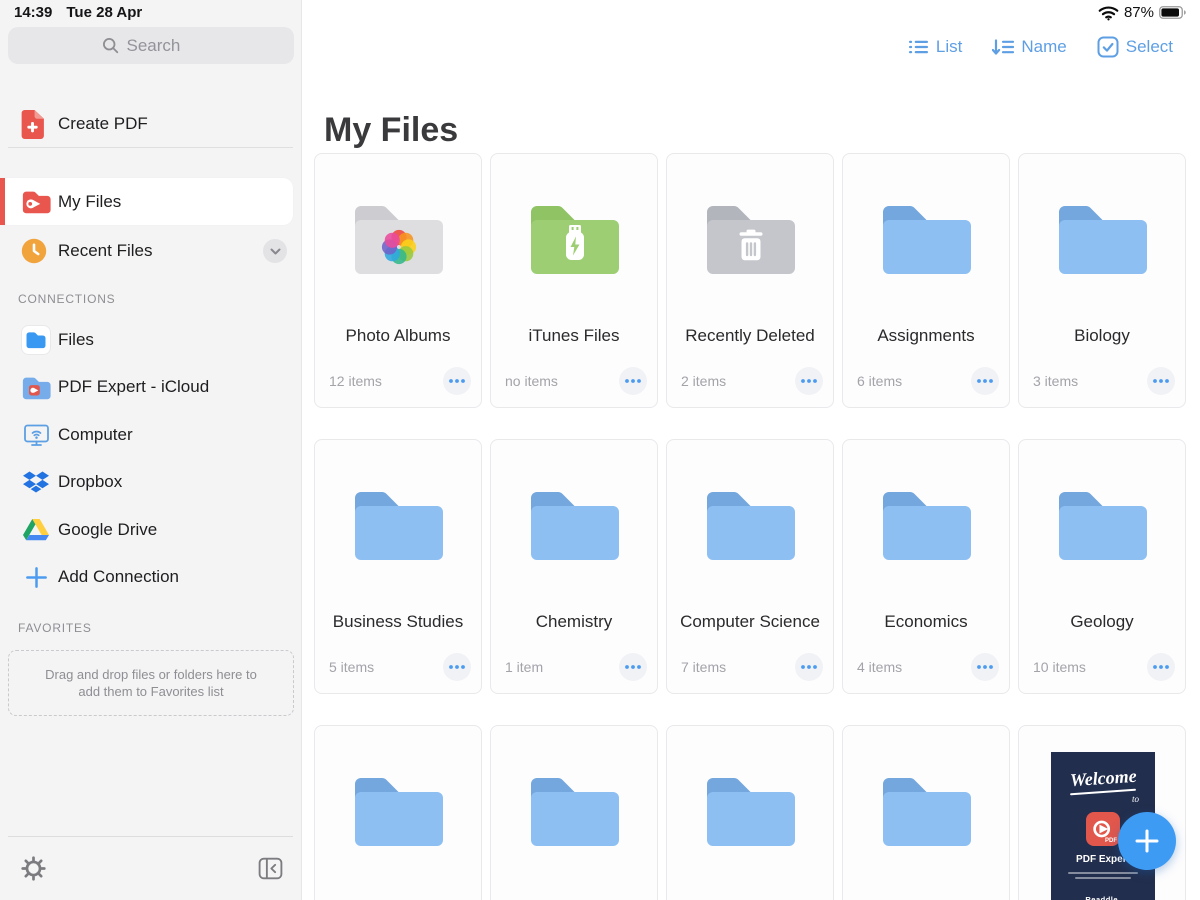 This screenshot has height=900, width=1200. I want to click on connection-label: PDF Expert - iCloud, so click(134, 387).